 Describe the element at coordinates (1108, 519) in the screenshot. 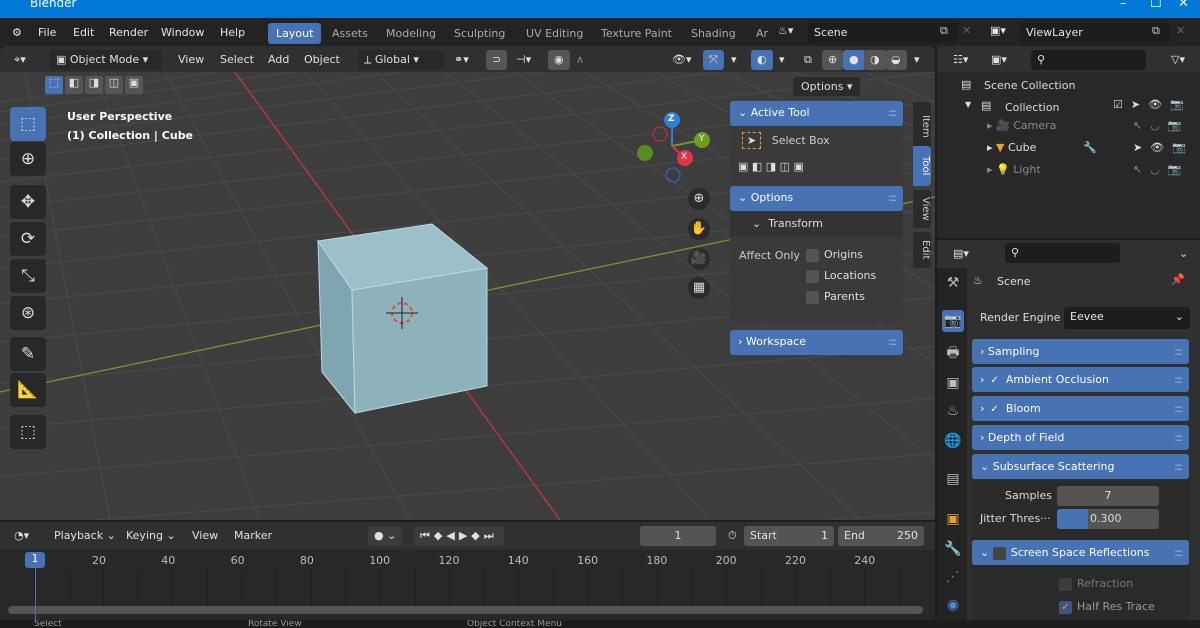

I see `jitter-threshold-slider: 0.300` at that location.